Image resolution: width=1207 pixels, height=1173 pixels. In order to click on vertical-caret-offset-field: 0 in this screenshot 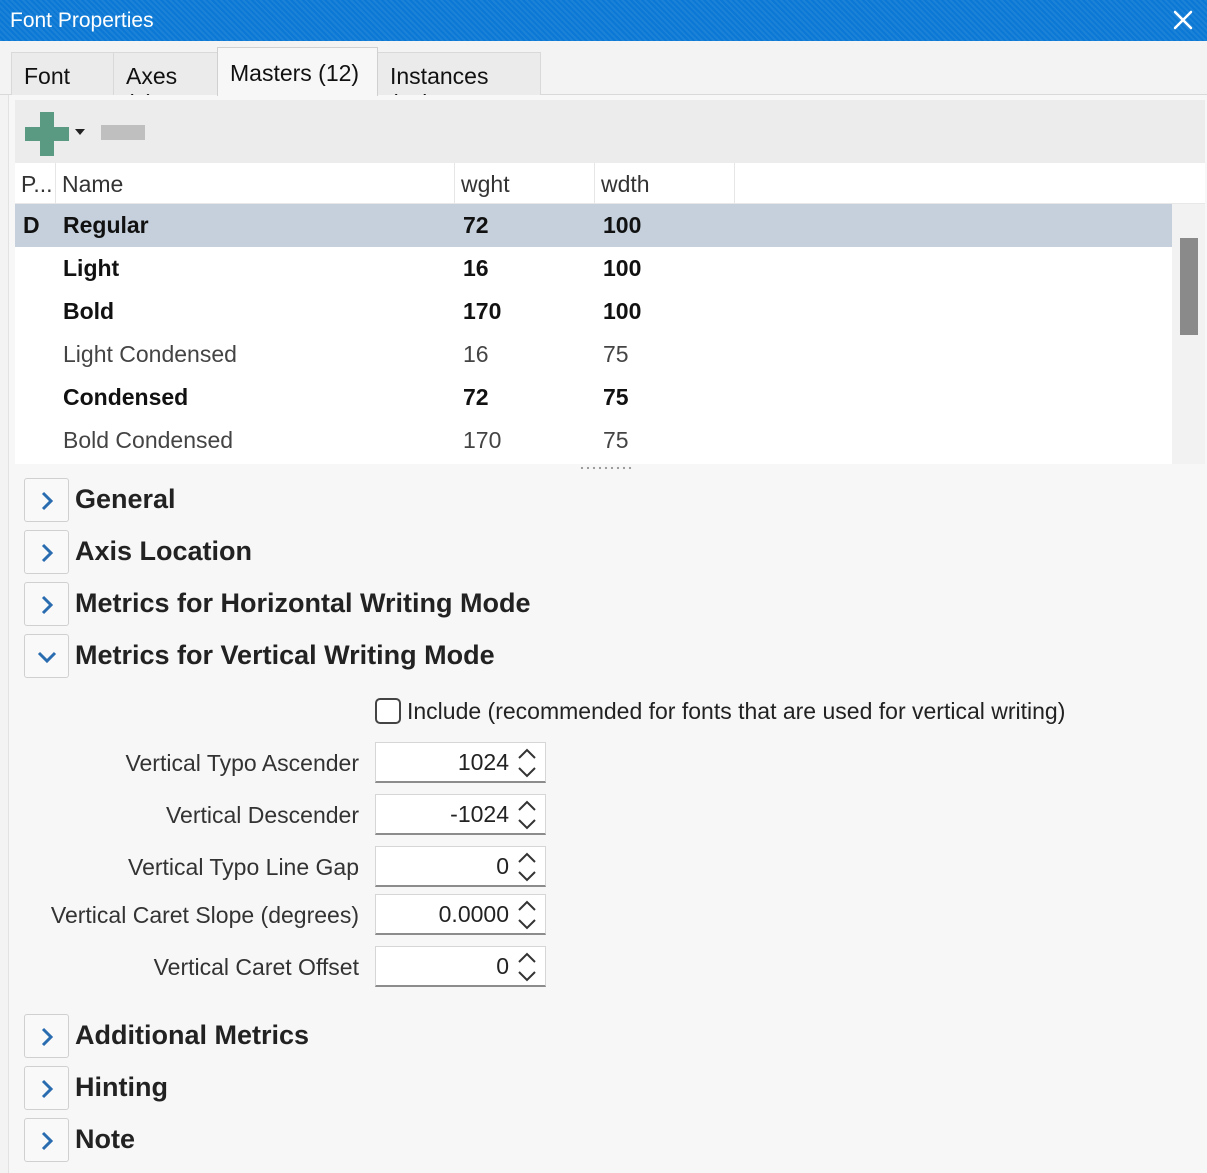, I will do `click(460, 966)`.